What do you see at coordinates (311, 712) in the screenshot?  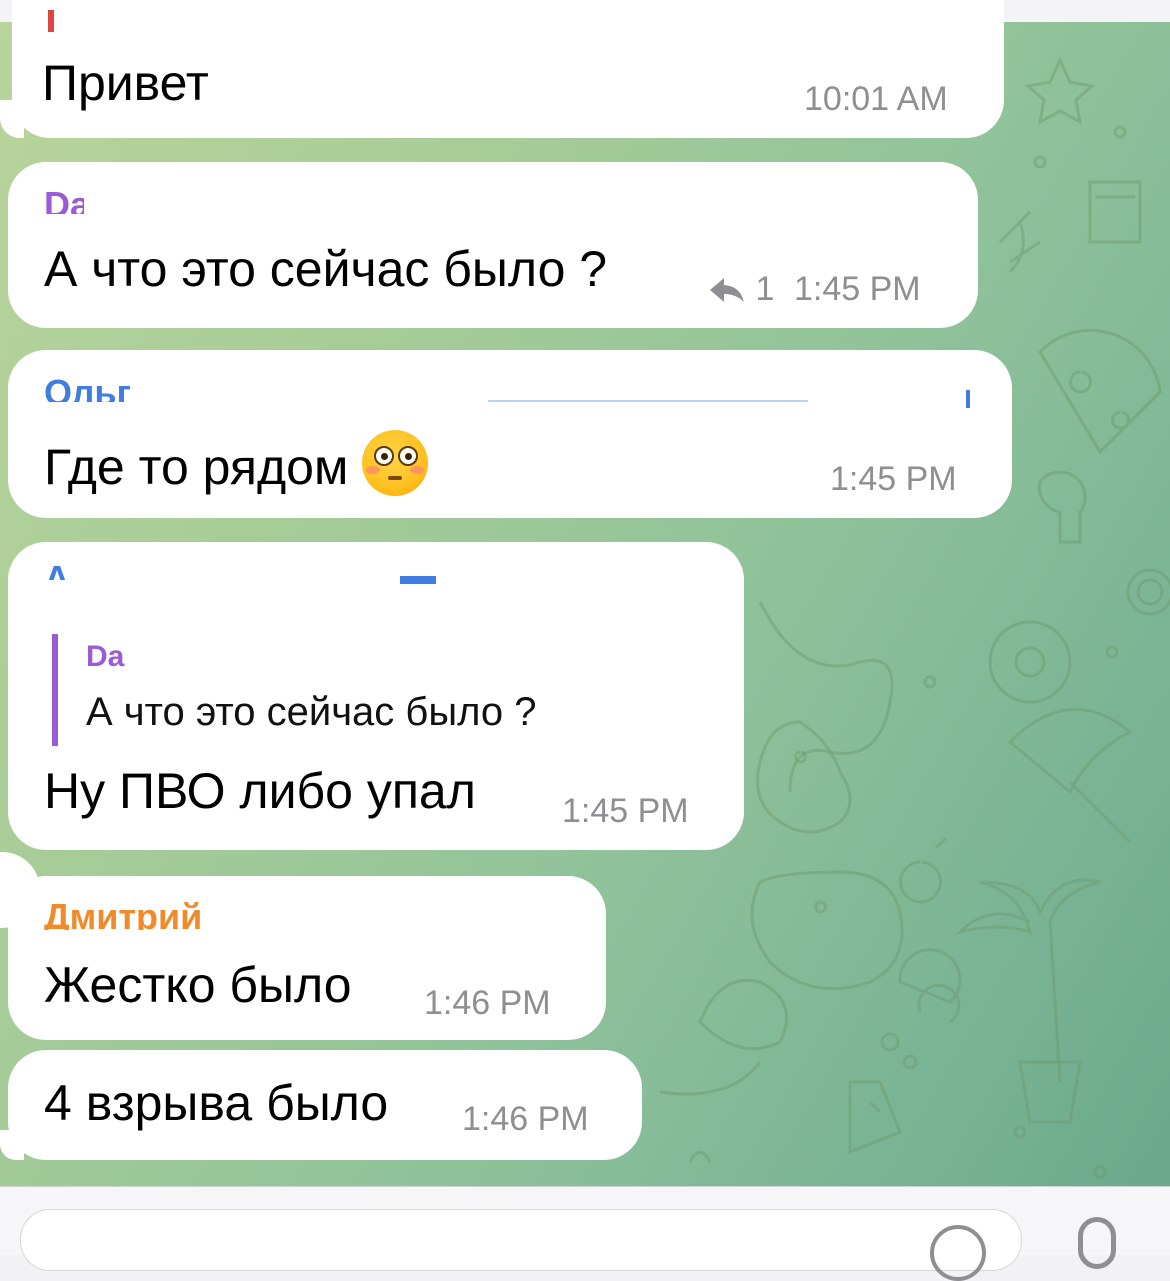 I see `reply-text: А что это сейчас было ?` at bounding box center [311, 712].